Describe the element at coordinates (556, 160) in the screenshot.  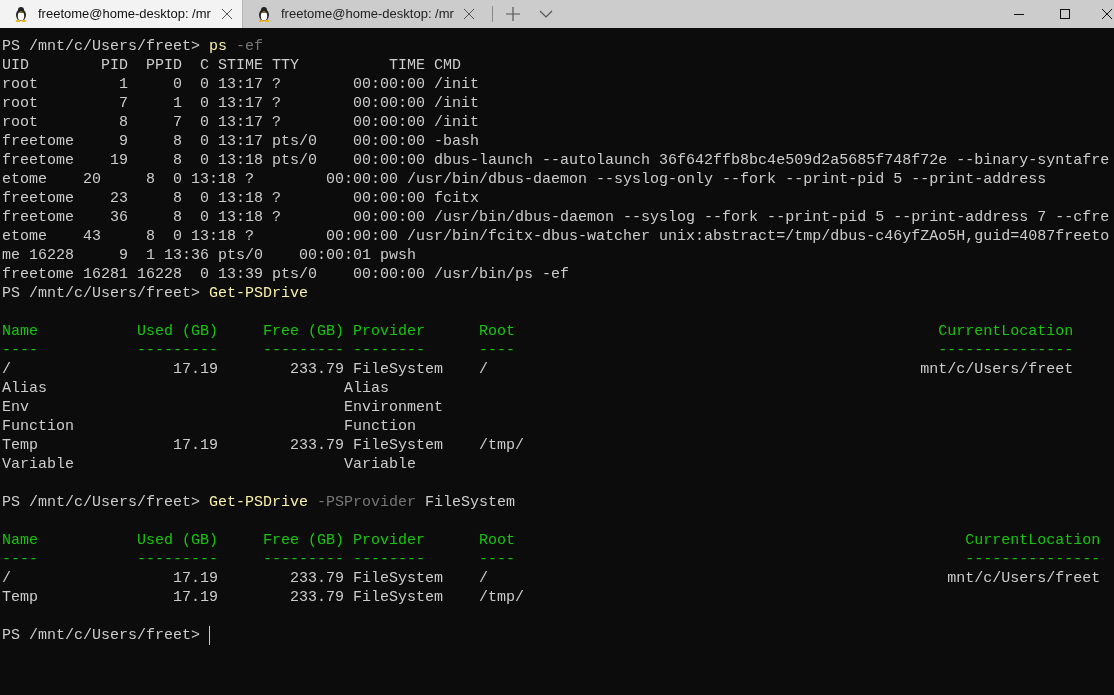
I see `output-line: freetome 19 8 0 13:18 pts/0 00:00:00 dbus-launch --autolaunch 36f642ffb8bc4e509d2a5685f748f72e --binary-syntafre` at that location.